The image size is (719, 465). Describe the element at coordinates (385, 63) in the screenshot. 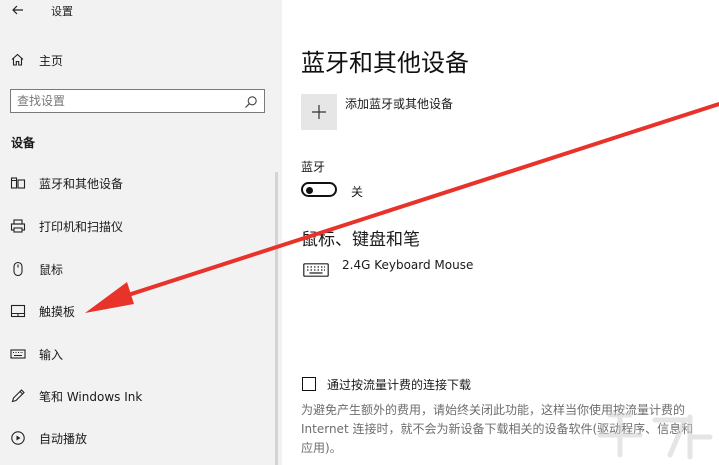

I see `page-title: 蓝牙和其他设备` at that location.